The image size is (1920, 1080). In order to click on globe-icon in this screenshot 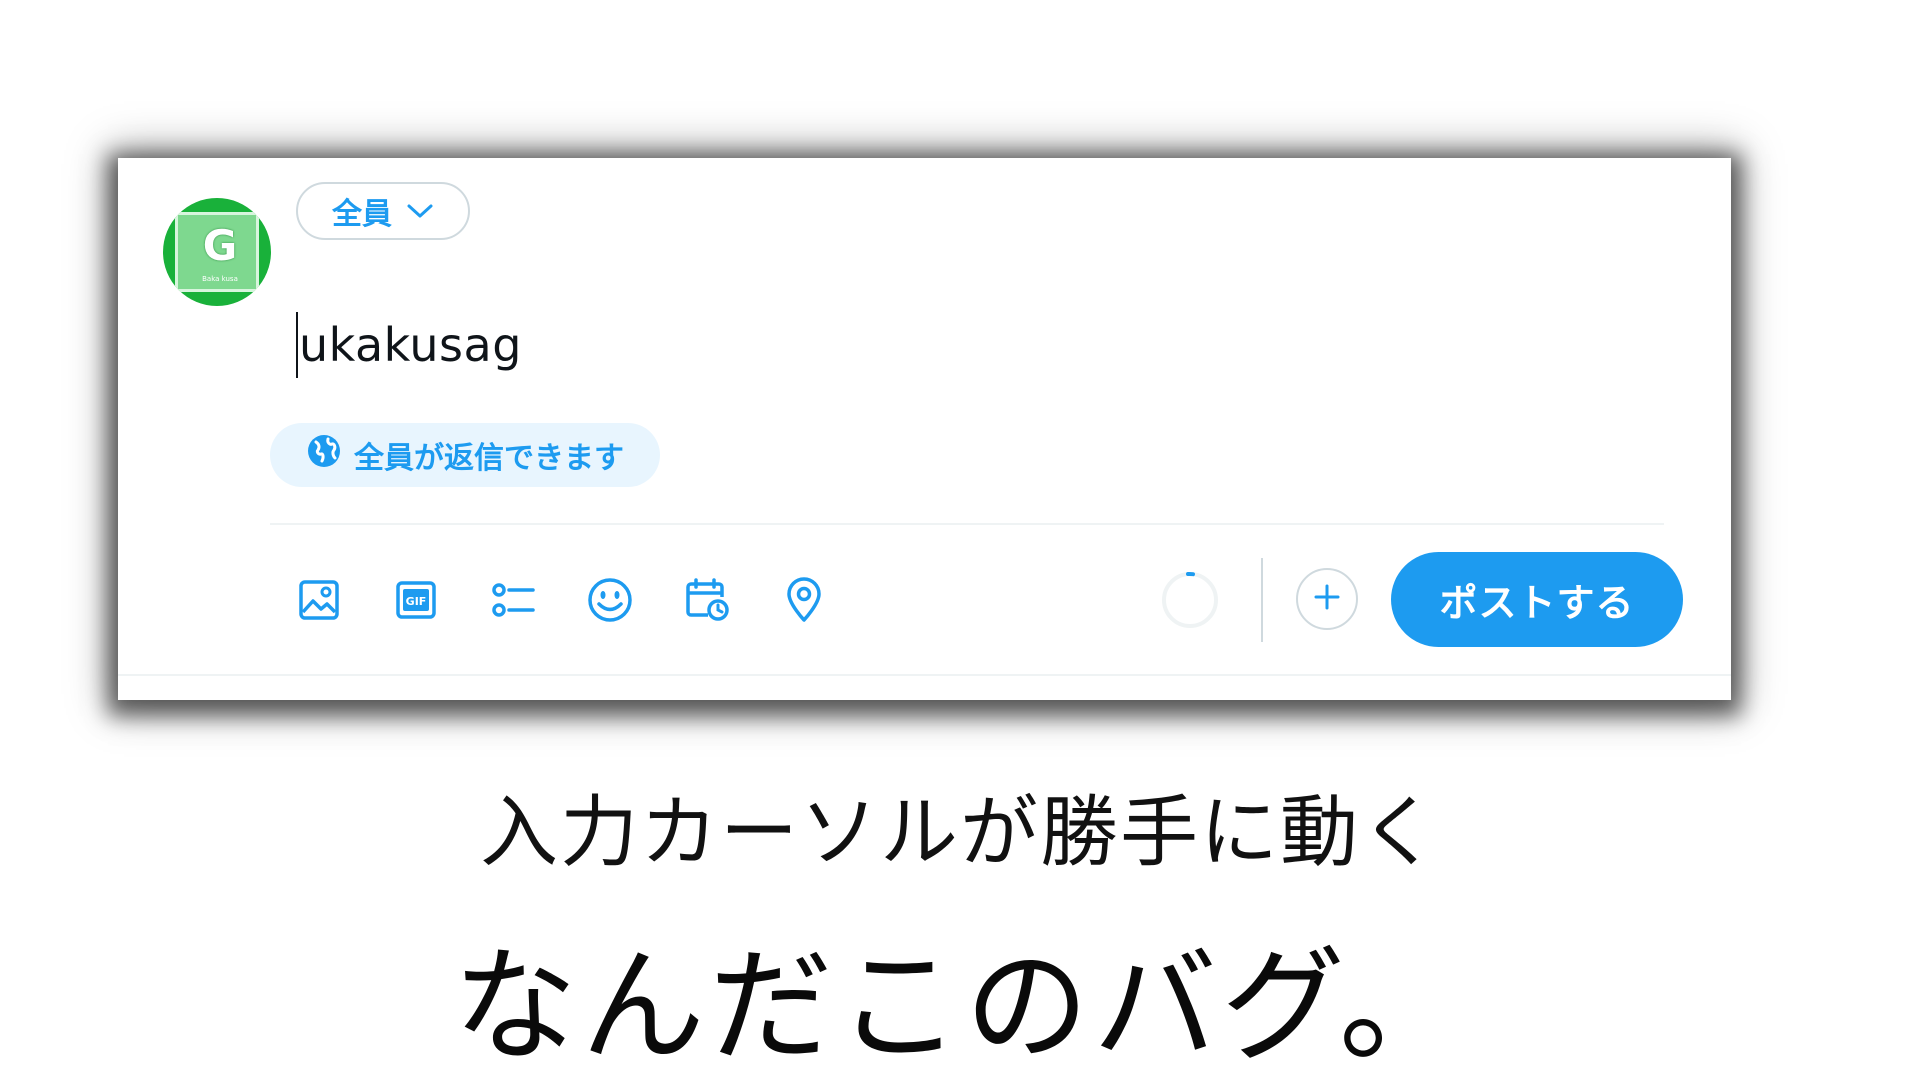, I will do `click(324, 455)`.